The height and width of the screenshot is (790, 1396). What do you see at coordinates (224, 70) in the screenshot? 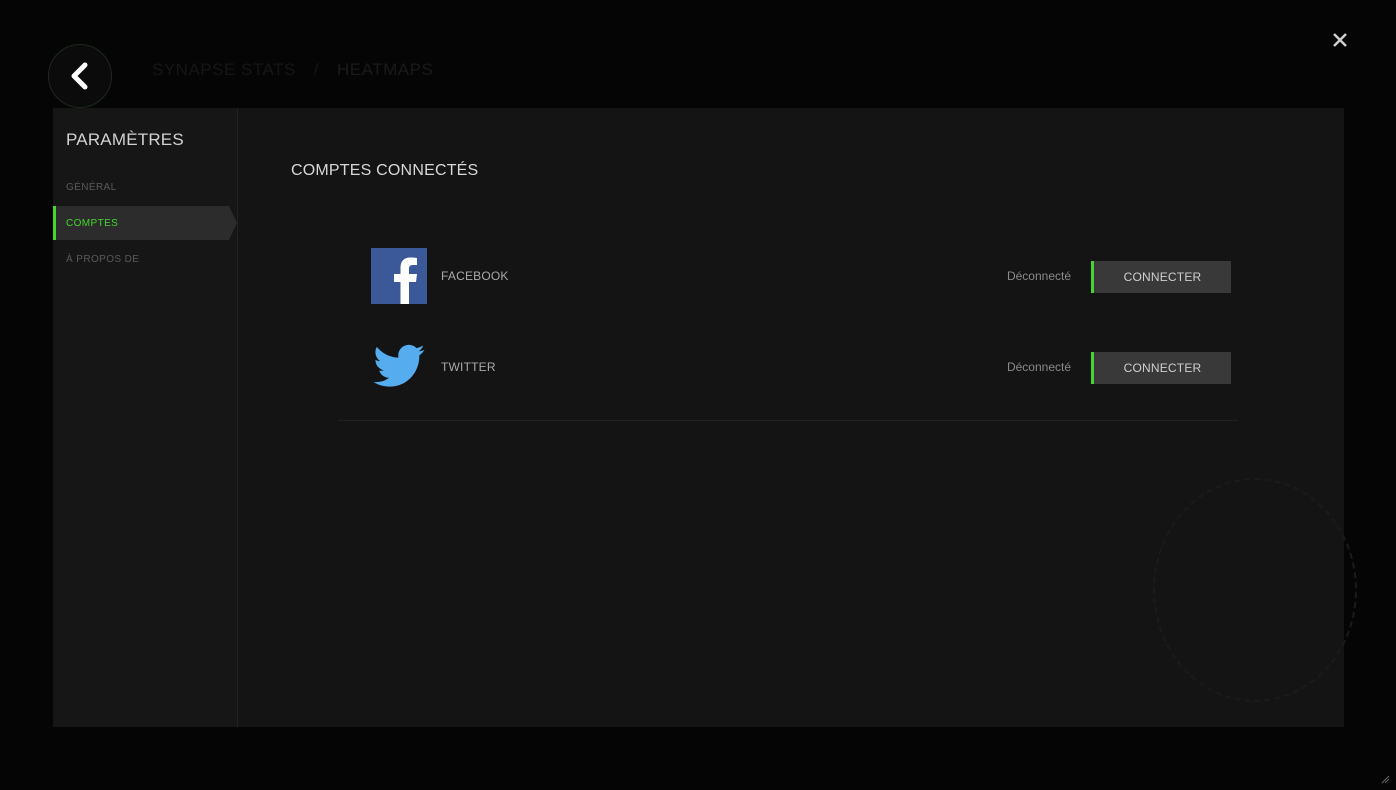
I see `breadcrumb-prev: SYNAPSE STATS` at bounding box center [224, 70].